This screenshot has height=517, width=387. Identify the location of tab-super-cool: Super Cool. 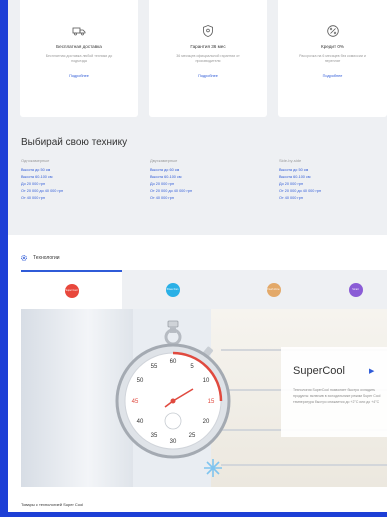
(71, 289).